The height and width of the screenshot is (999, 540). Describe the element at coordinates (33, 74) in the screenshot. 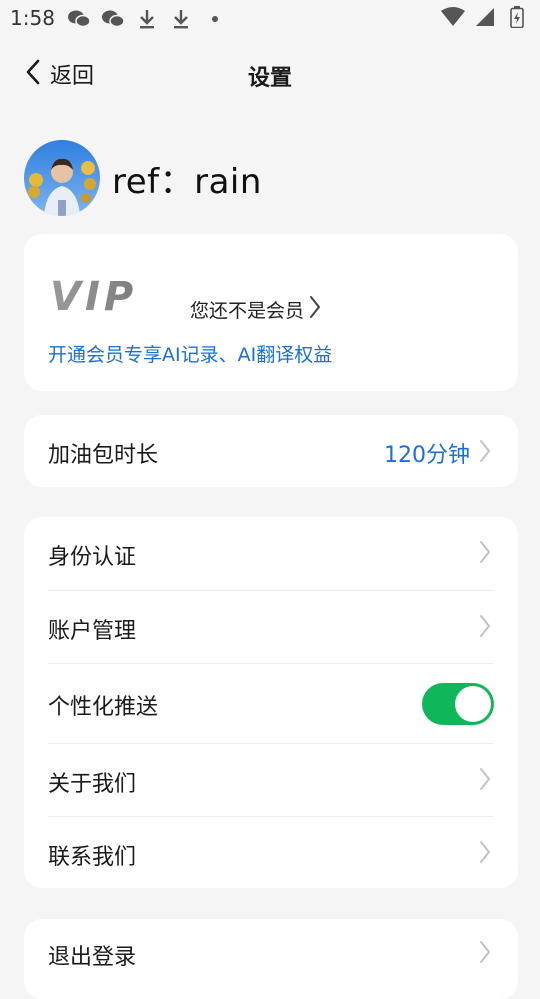

I see `chevron-left-icon` at that location.